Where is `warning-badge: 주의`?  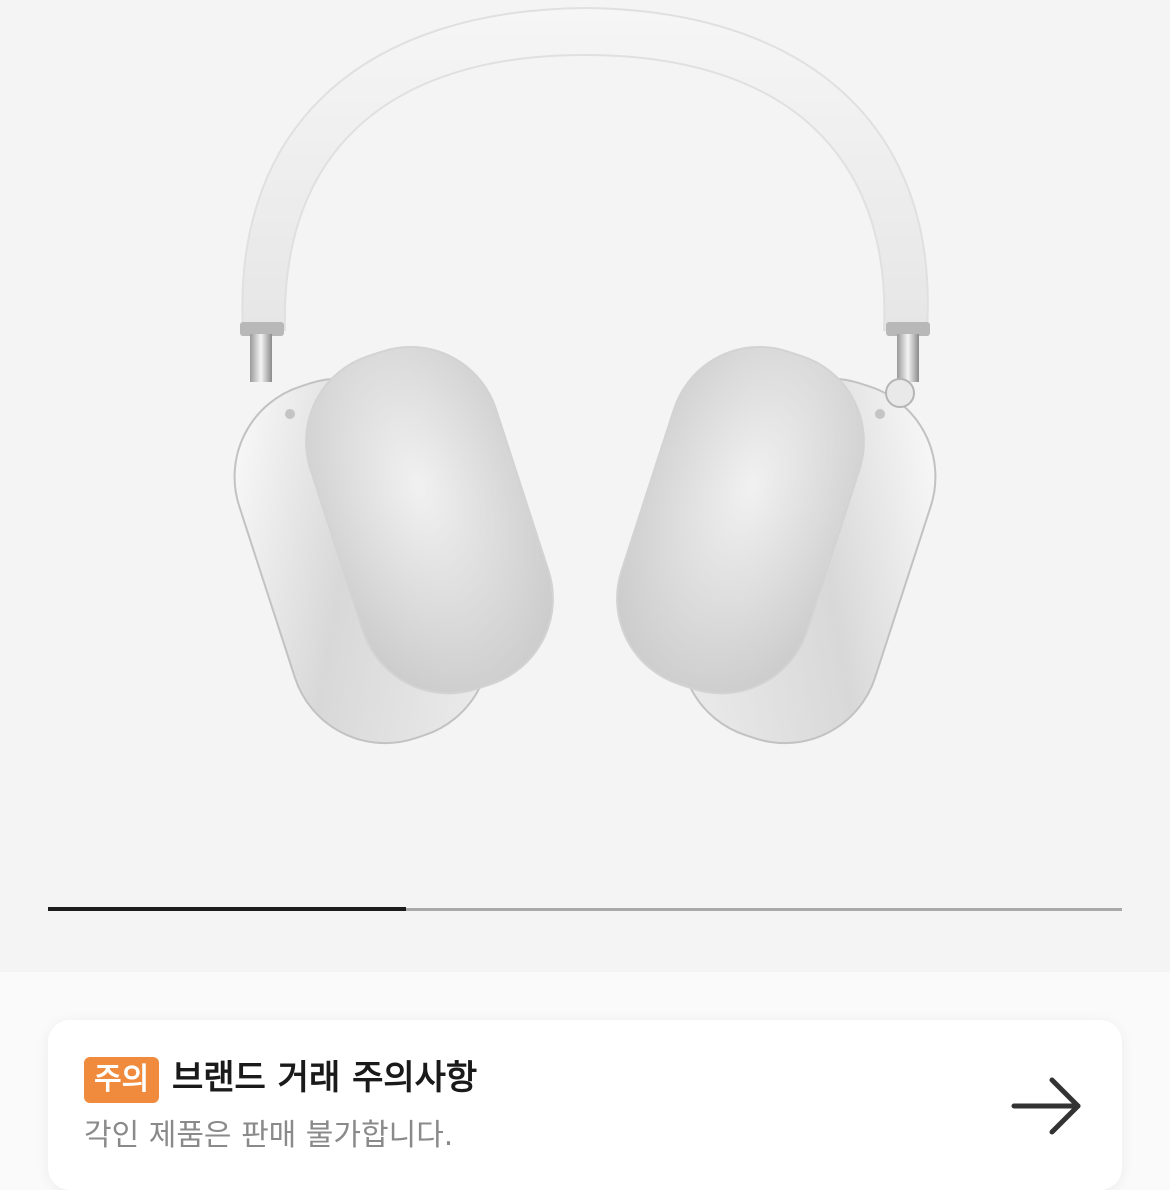 warning-badge: 주의 is located at coordinates (122, 1080).